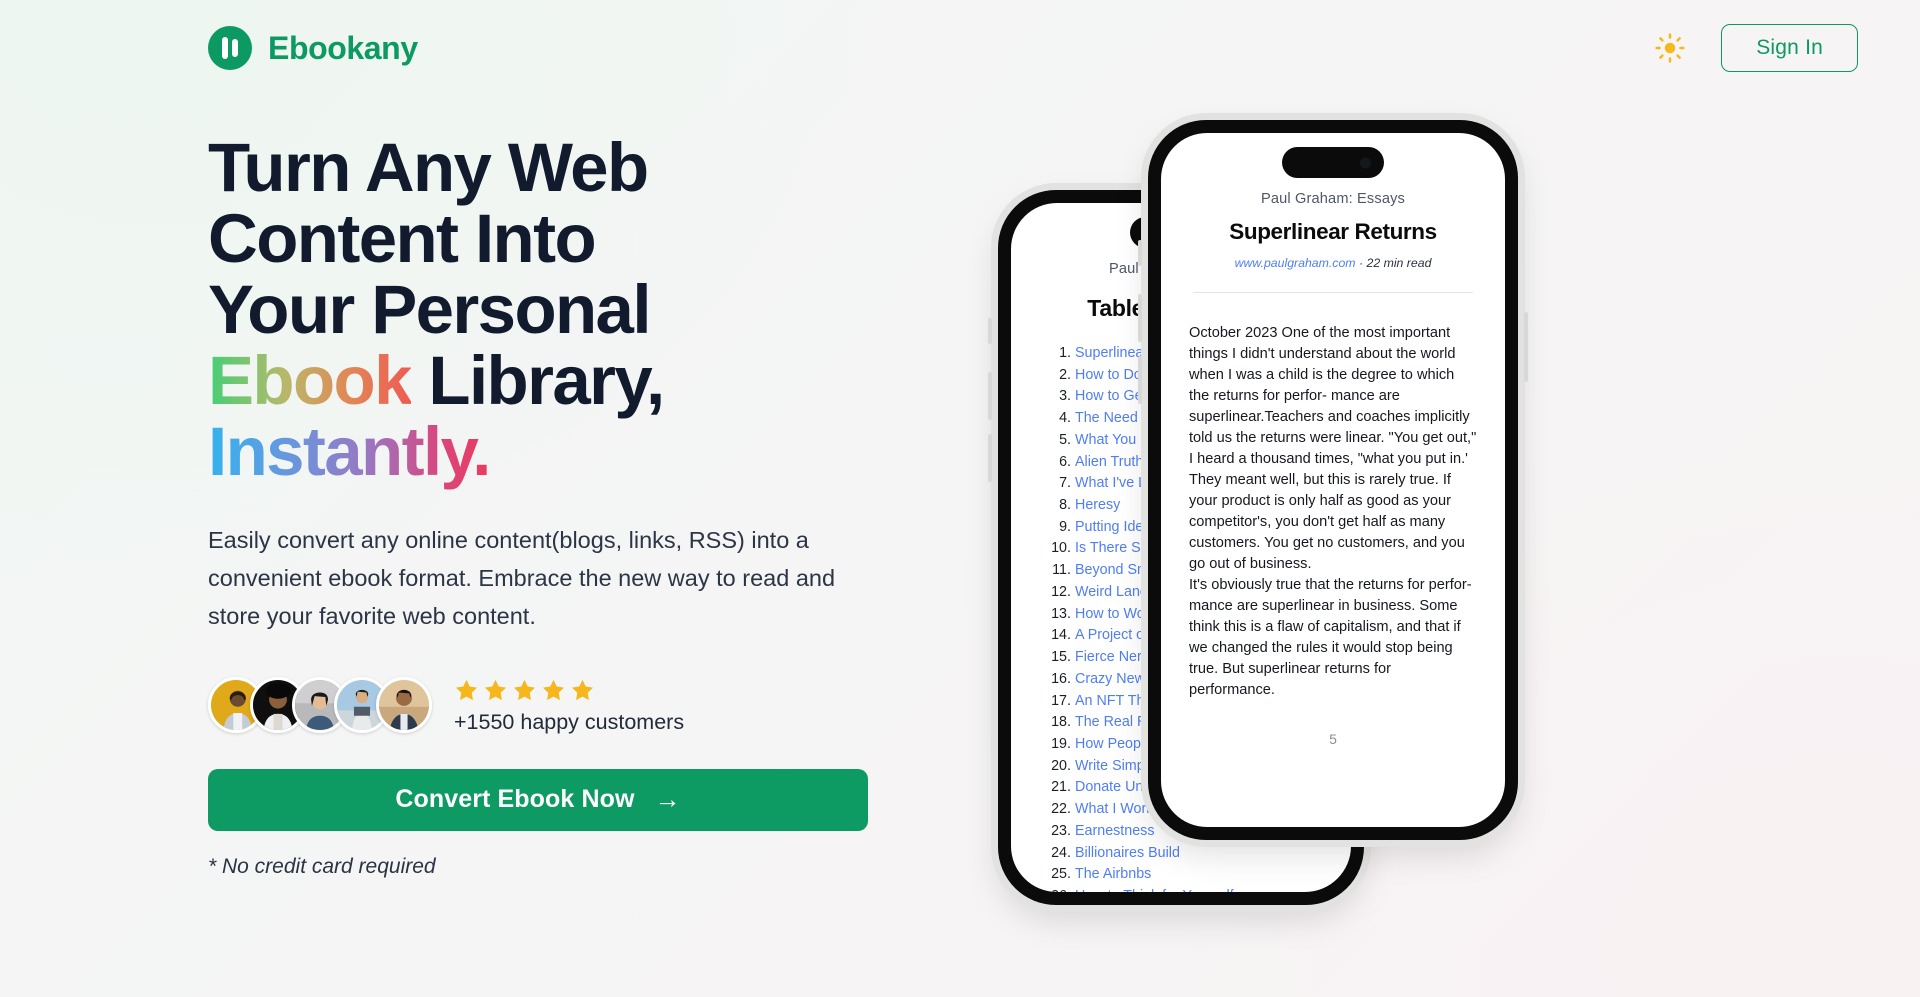 The height and width of the screenshot is (997, 1920). I want to click on headline-line-2: Content Into, so click(402, 239).